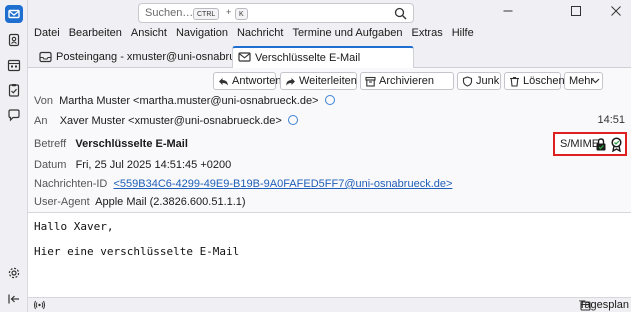  Describe the element at coordinates (463, 34) in the screenshot. I see `menu-hilfe: Hilfe` at that location.